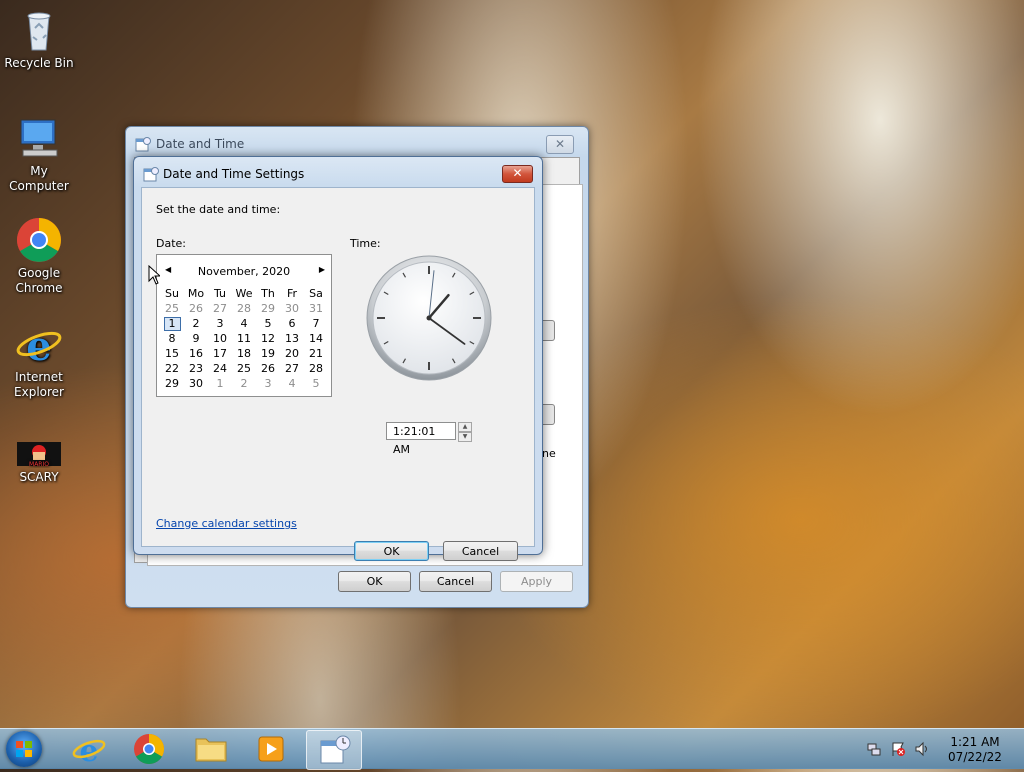 Image resolution: width=1024 pixels, height=772 pixels. I want to click on calendar-day: 6, so click(292, 323).